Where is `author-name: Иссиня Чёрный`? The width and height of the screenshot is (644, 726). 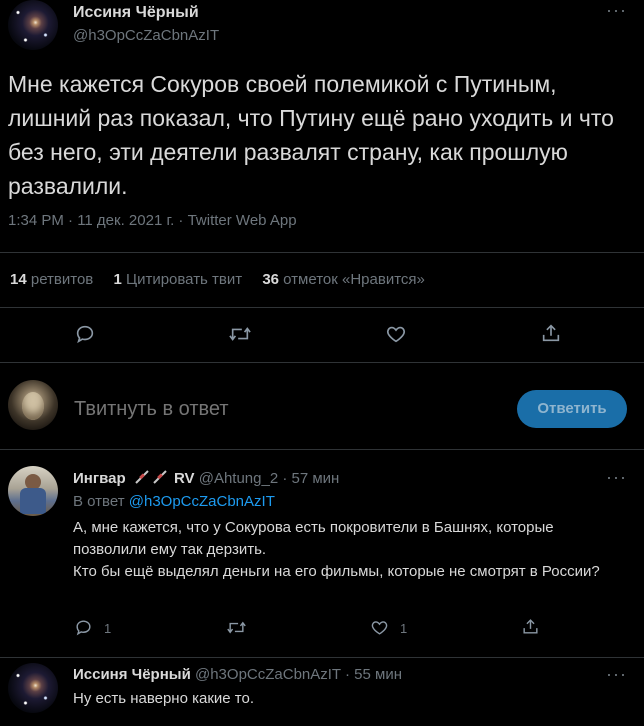
author-name: Иссиня Чёрный is located at coordinates (136, 13).